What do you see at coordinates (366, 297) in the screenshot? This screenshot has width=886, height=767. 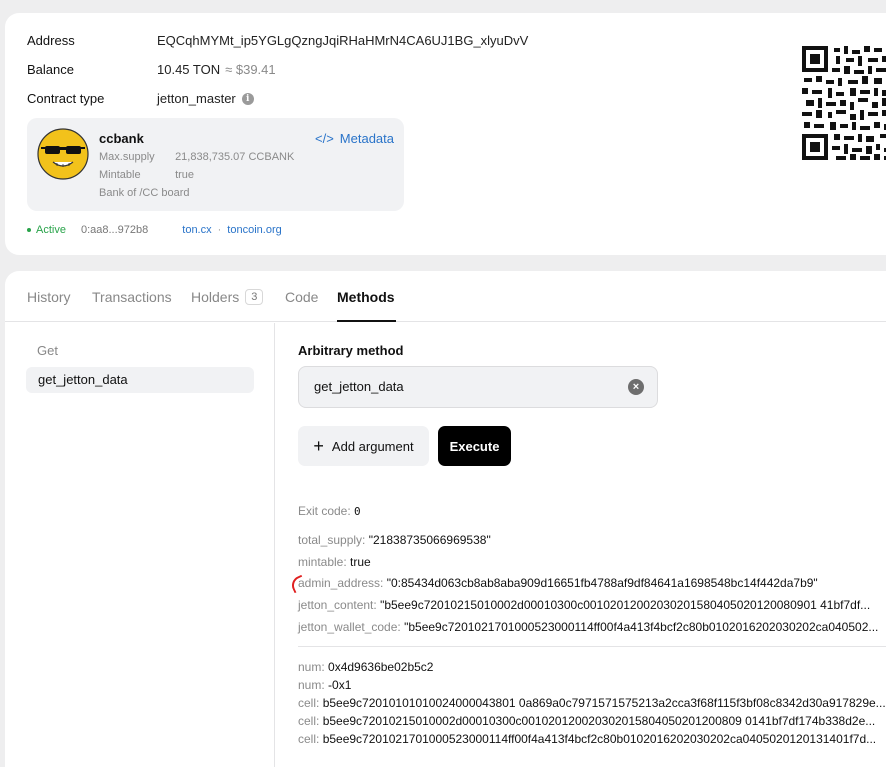 I see `tab-methods: Methods` at bounding box center [366, 297].